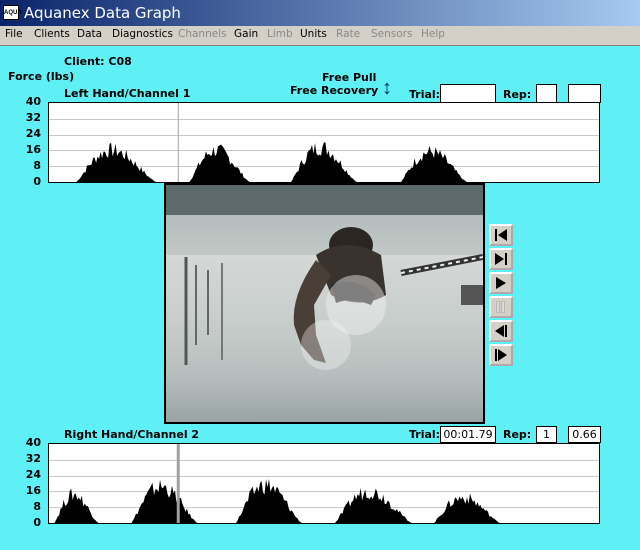  I want to click on top-channel-label: Left Hand/Channel 1, so click(127, 93).